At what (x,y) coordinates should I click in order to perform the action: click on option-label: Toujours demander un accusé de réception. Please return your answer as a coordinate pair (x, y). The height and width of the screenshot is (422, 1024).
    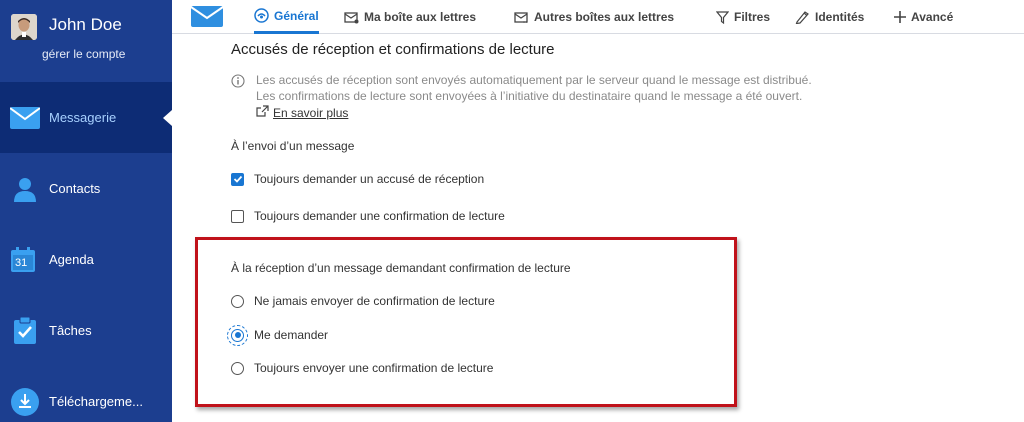
    Looking at the image, I should click on (369, 179).